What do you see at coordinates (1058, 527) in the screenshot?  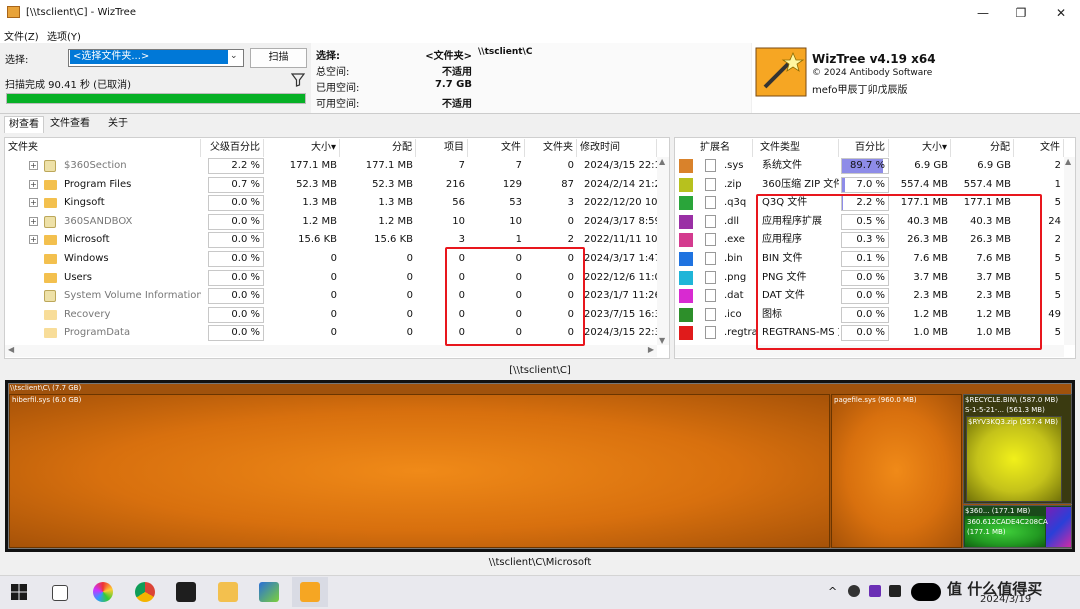 I see `treemap-misc-block` at bounding box center [1058, 527].